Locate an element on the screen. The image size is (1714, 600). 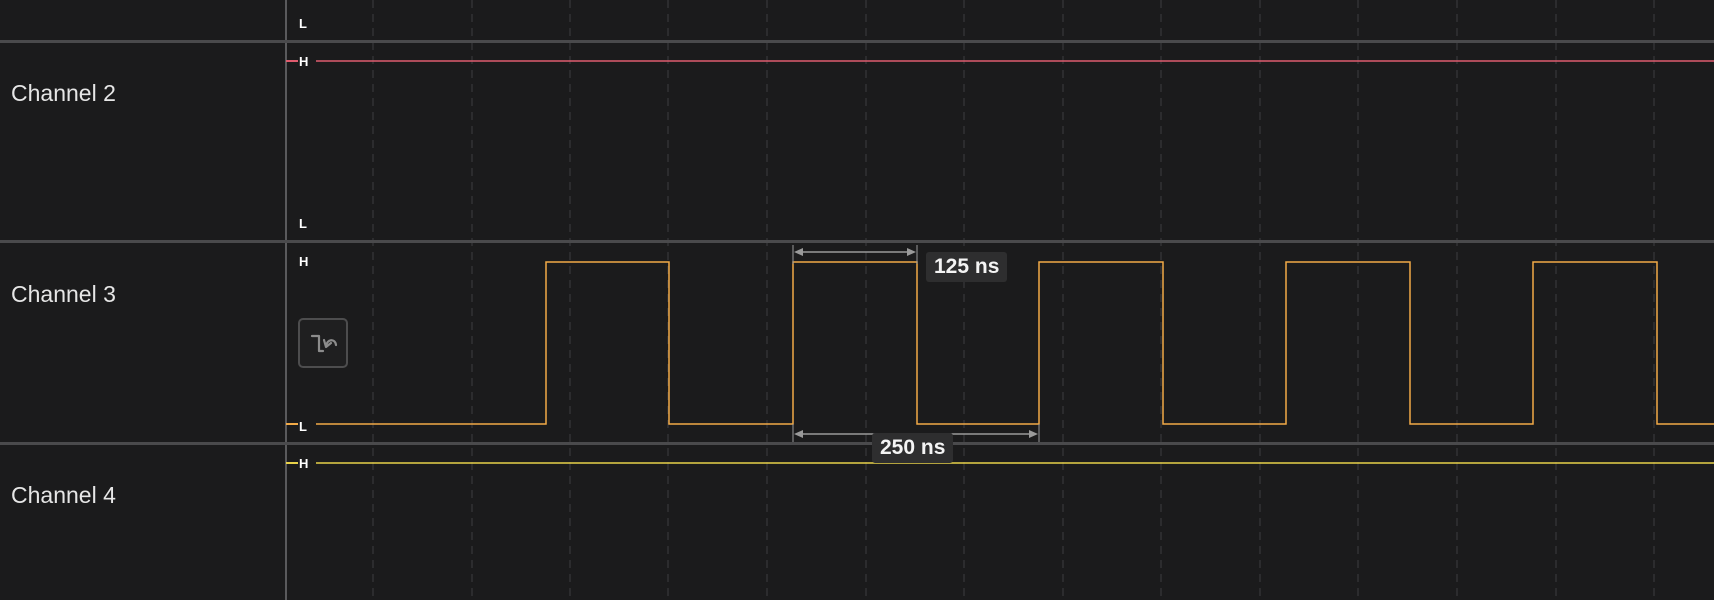
pulse-width-label: 125 ns is located at coordinates (967, 267).